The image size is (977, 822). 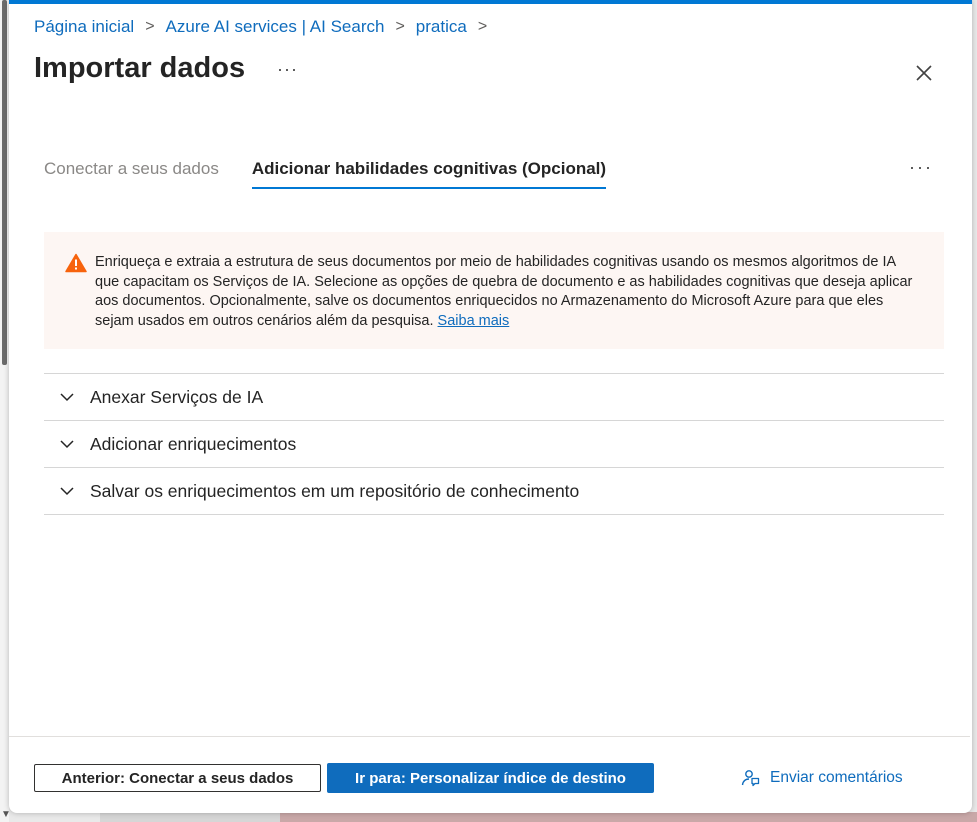 I want to click on close-button, so click(x=924, y=73).